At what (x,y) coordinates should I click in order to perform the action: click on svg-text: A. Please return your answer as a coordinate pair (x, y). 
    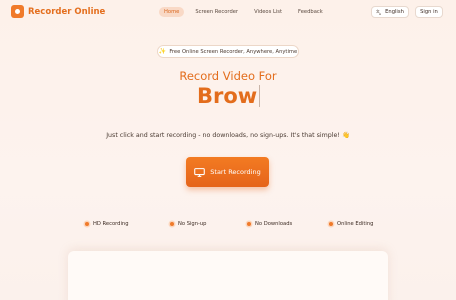
    Looking at the image, I should click on (380, 13).